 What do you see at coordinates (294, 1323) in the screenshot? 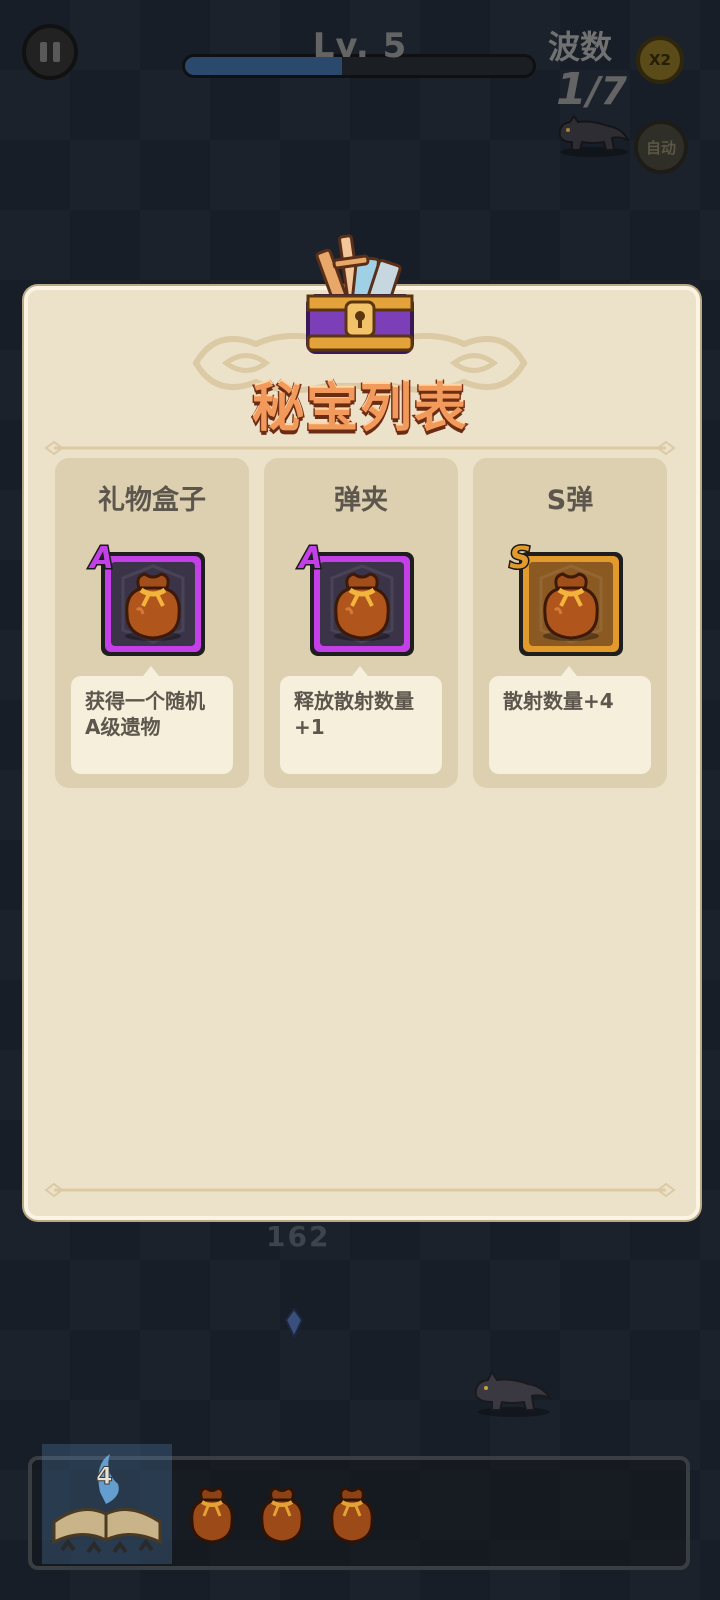
I see `crystal-gem-icon` at bounding box center [294, 1323].